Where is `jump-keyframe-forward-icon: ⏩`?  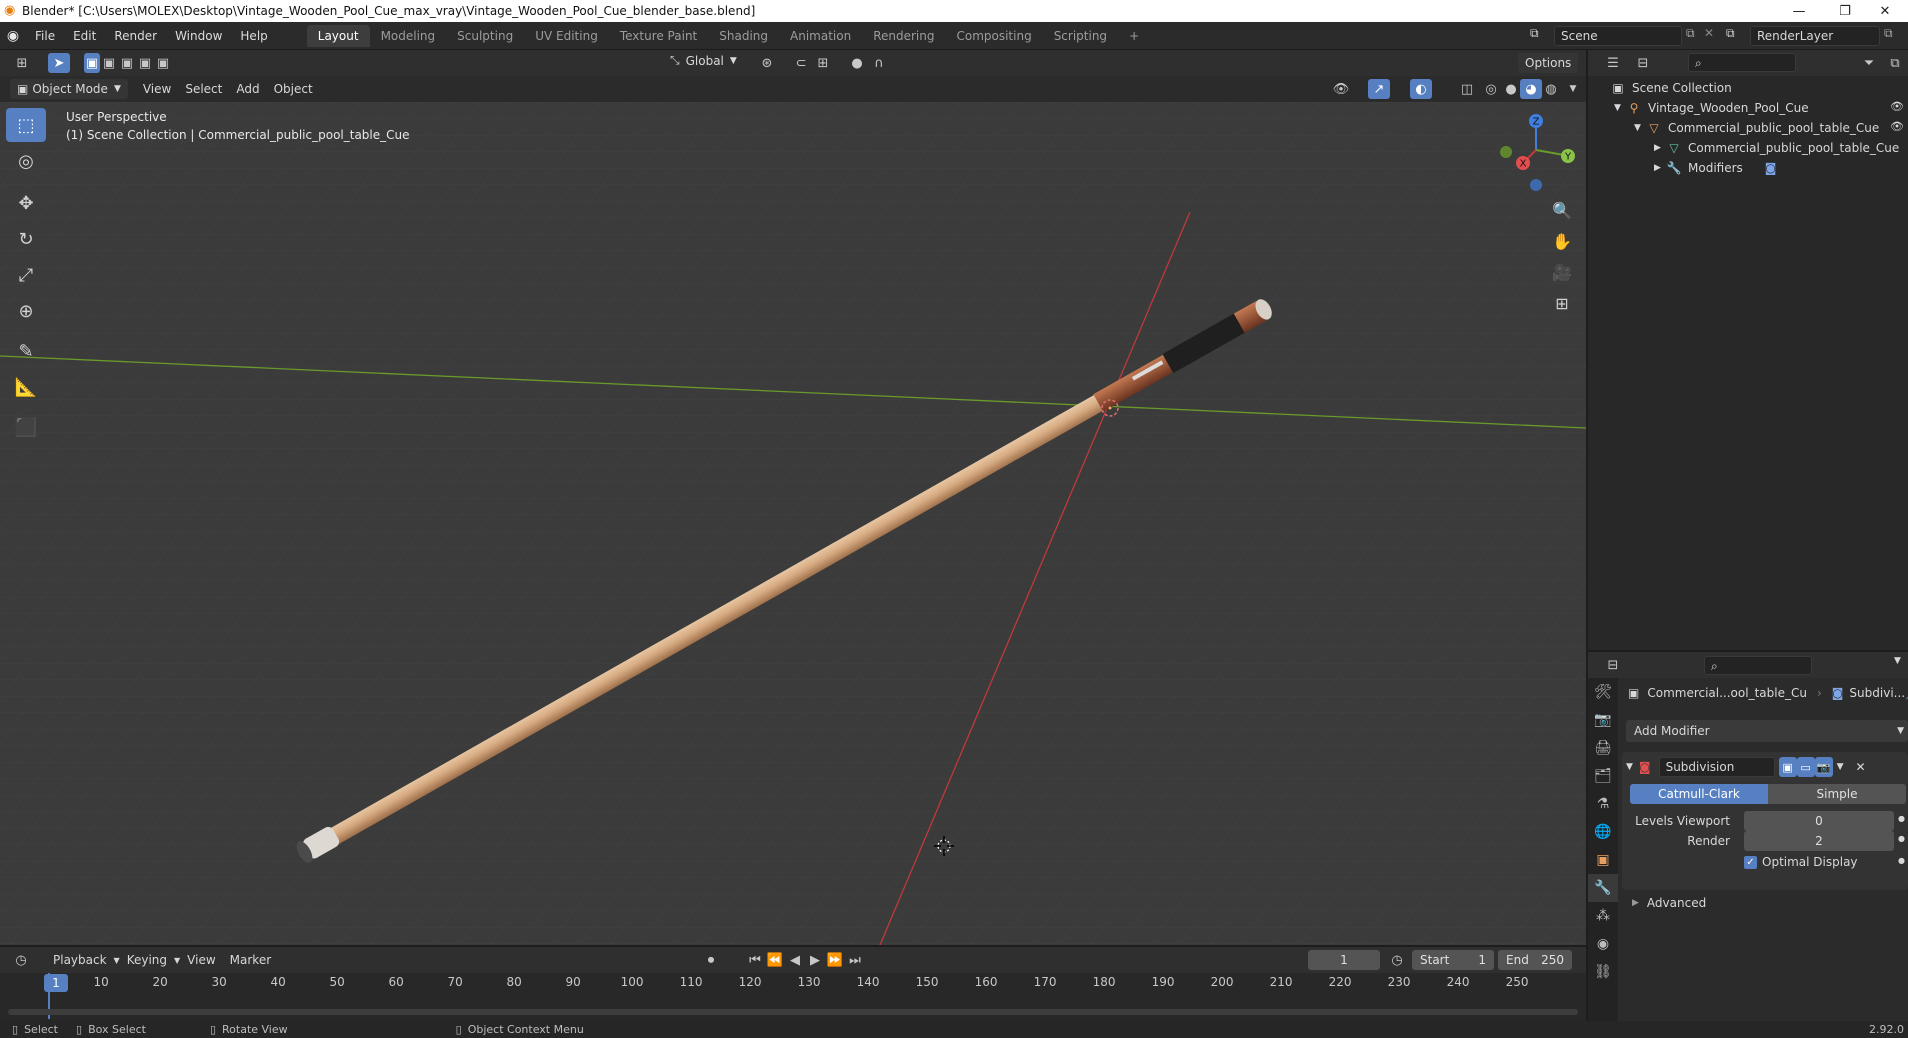
jump-keyframe-forward-icon: ⏩ is located at coordinates (835, 960).